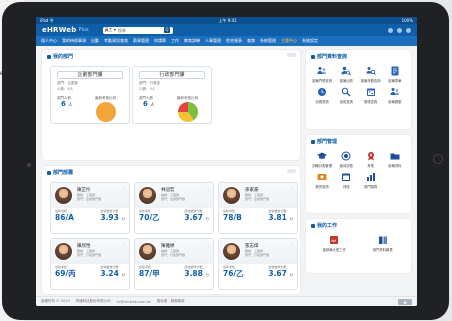 The height and width of the screenshot is (321, 452). What do you see at coordinates (383, 243) in the screenshot?
I see `shortcut-item: 部門資料報表` at bounding box center [383, 243].